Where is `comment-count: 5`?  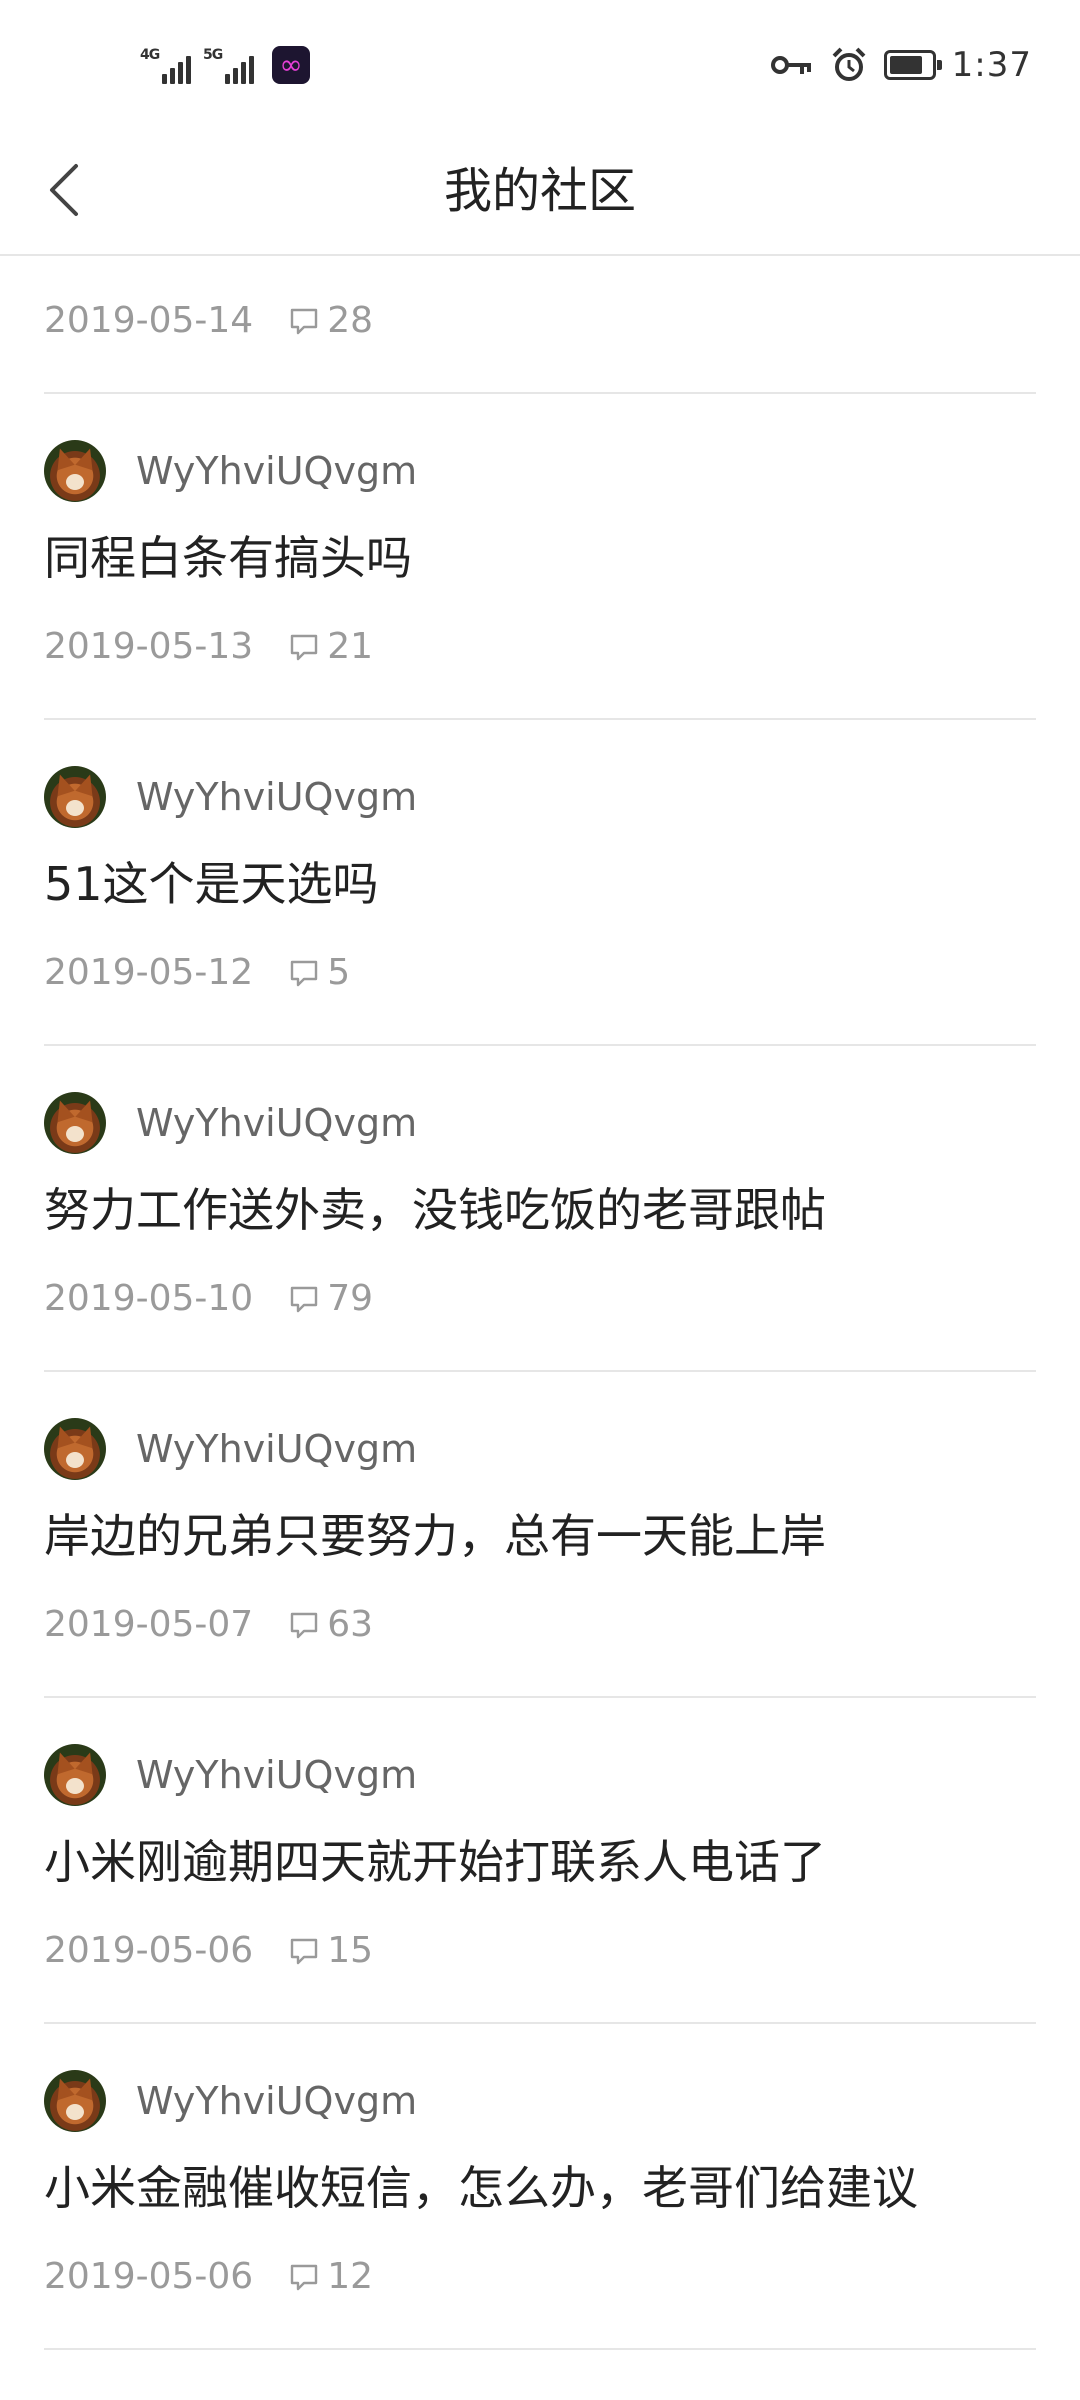
comment-count: 5 is located at coordinates (339, 972).